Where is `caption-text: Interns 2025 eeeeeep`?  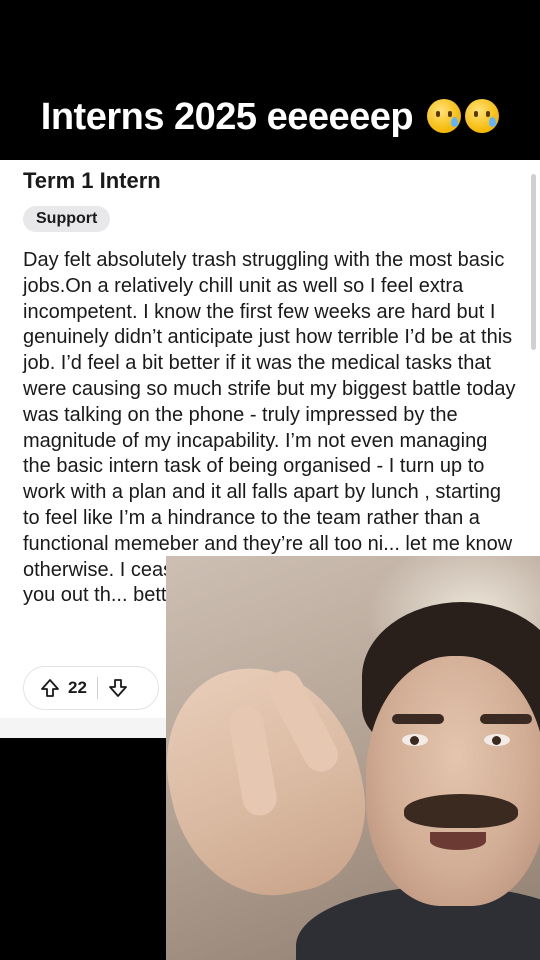 caption-text: Interns 2025 eeeeeep is located at coordinates (227, 117).